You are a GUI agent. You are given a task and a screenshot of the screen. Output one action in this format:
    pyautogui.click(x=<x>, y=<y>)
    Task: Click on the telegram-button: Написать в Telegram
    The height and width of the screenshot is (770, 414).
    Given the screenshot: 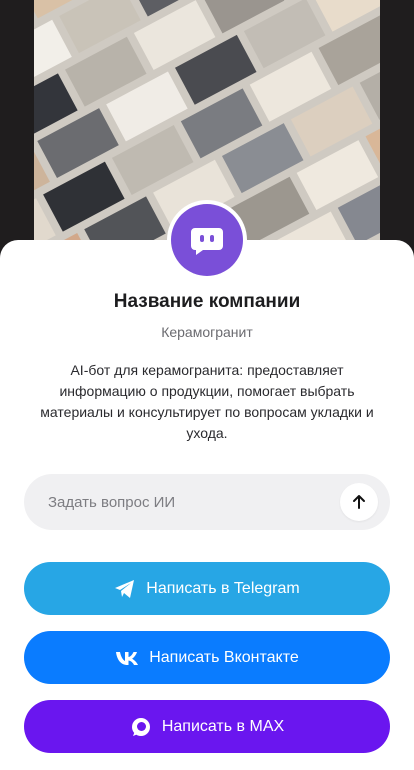 What is the action you would take?
    pyautogui.click(x=207, y=588)
    